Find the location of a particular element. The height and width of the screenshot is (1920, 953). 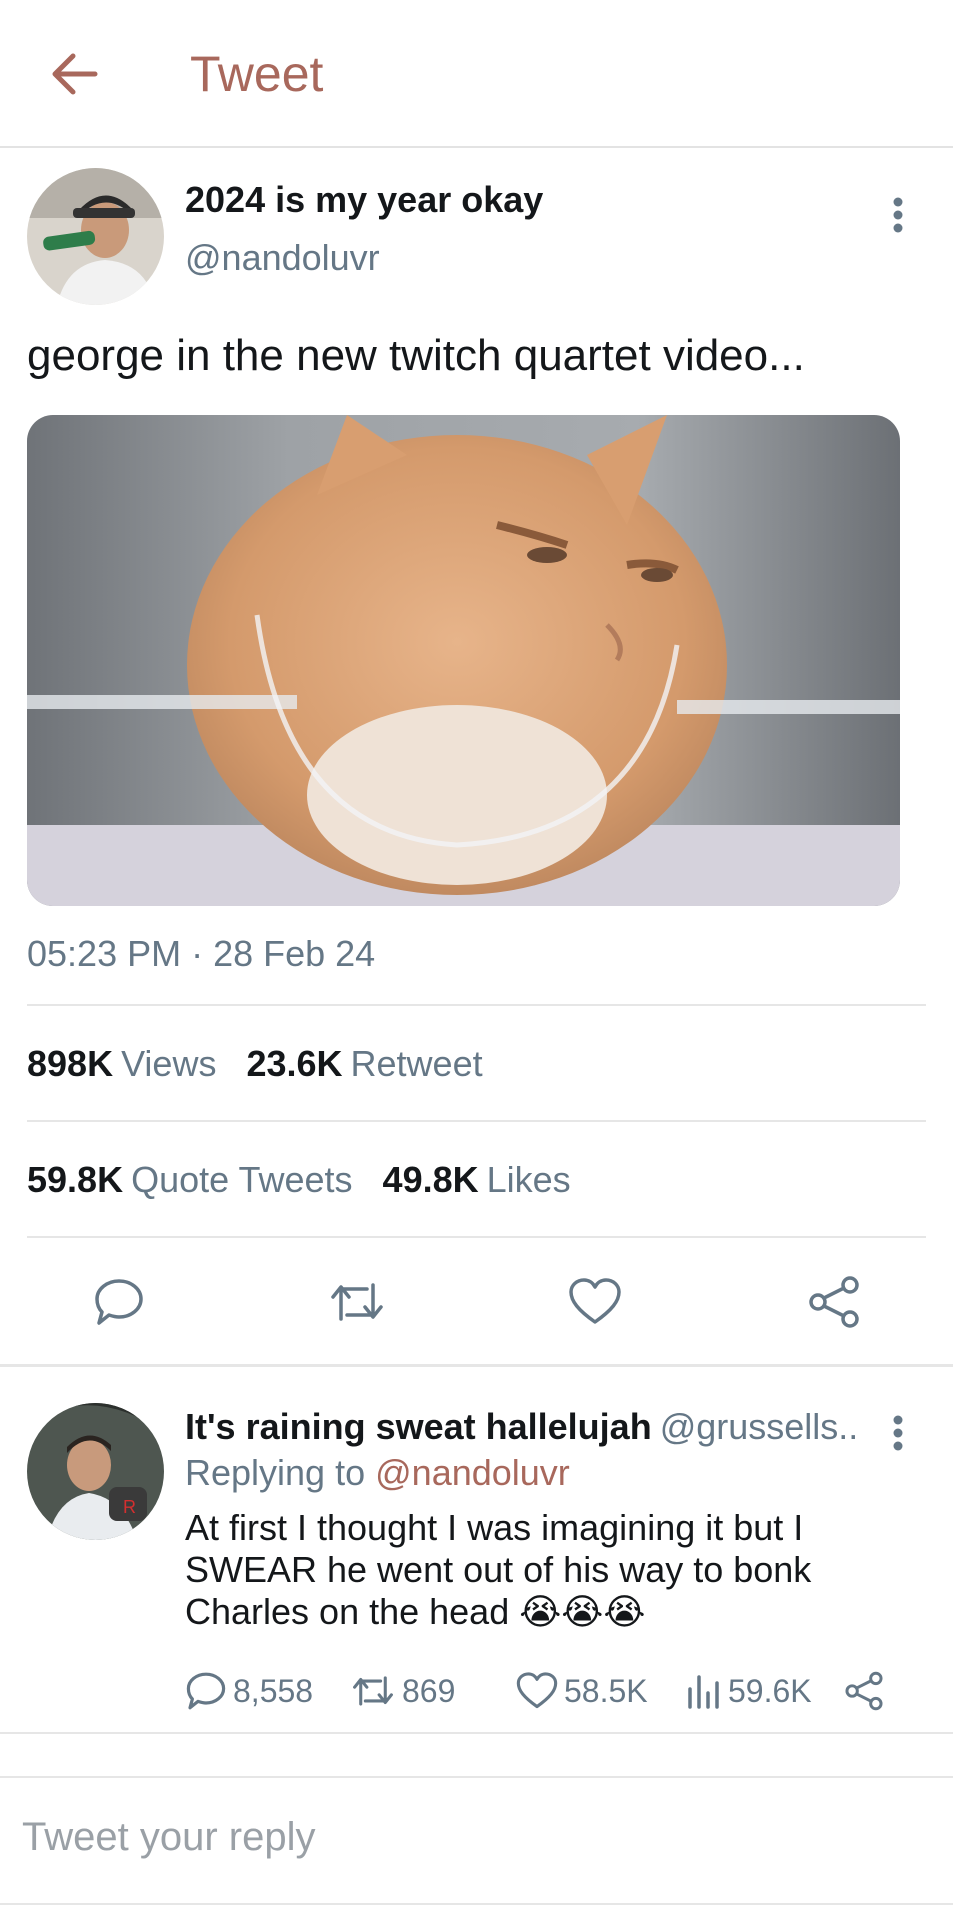

arrow-left-icon is located at coordinates (75, 74).